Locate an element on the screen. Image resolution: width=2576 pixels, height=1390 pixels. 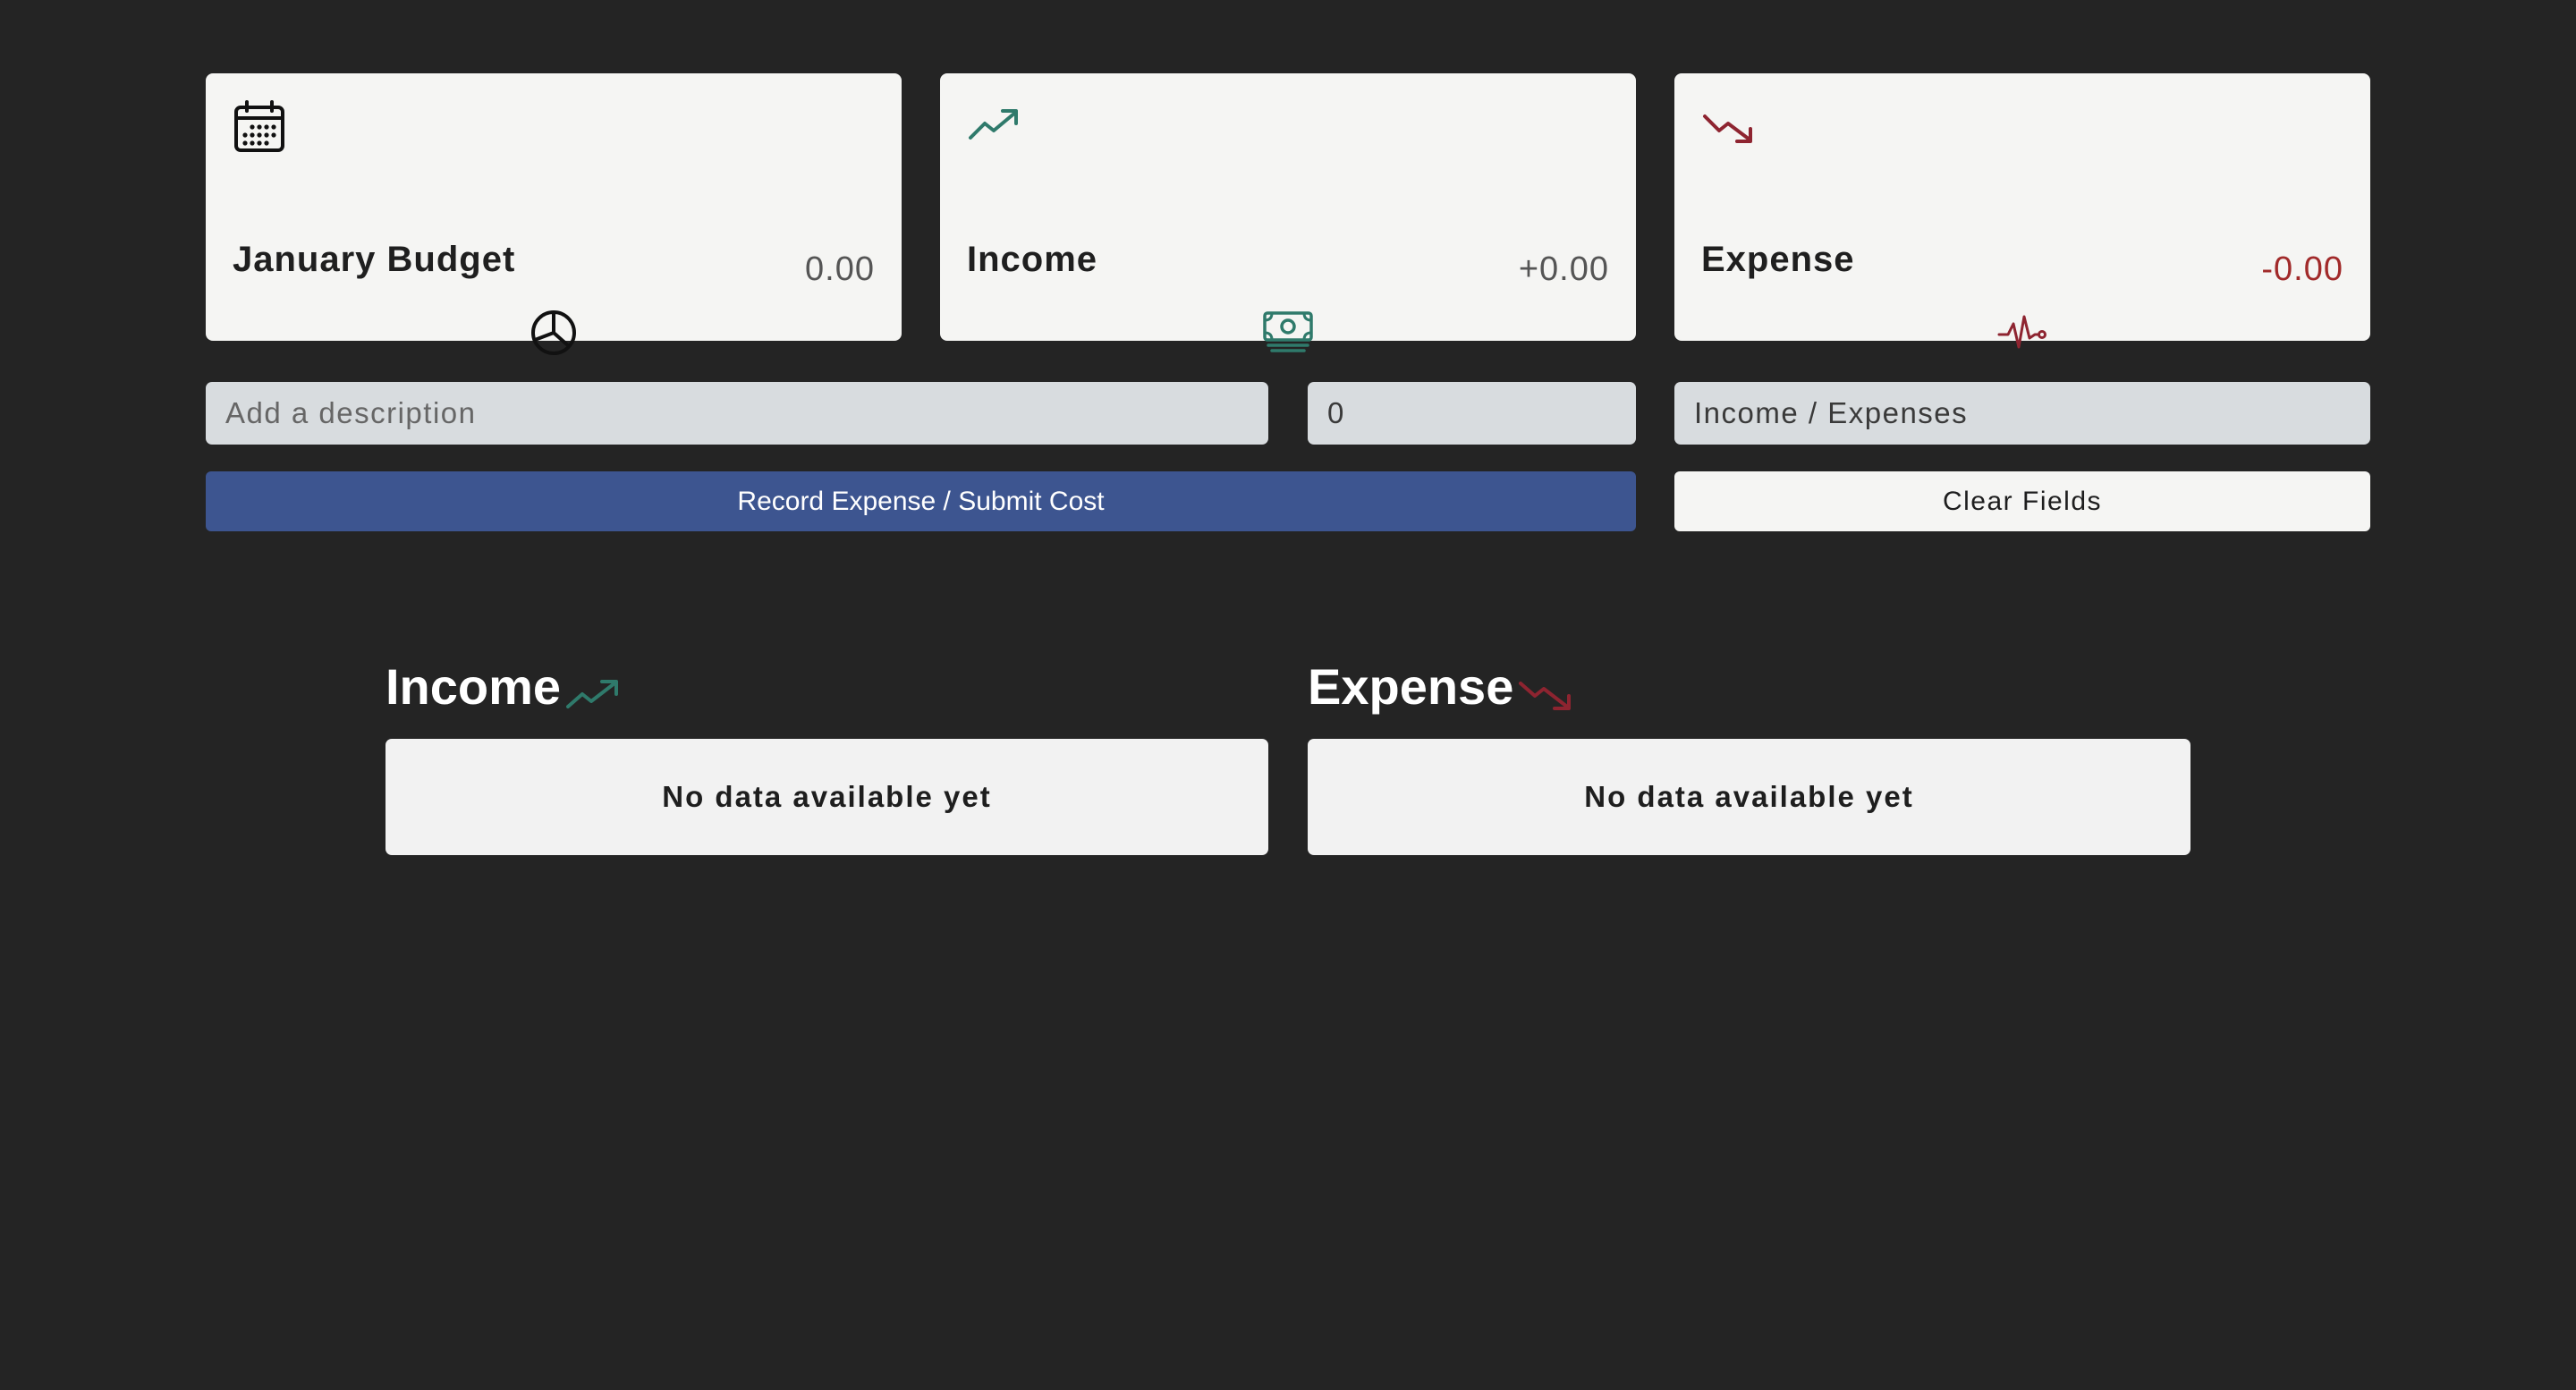
income-title: Income is located at coordinates (1032, 259).